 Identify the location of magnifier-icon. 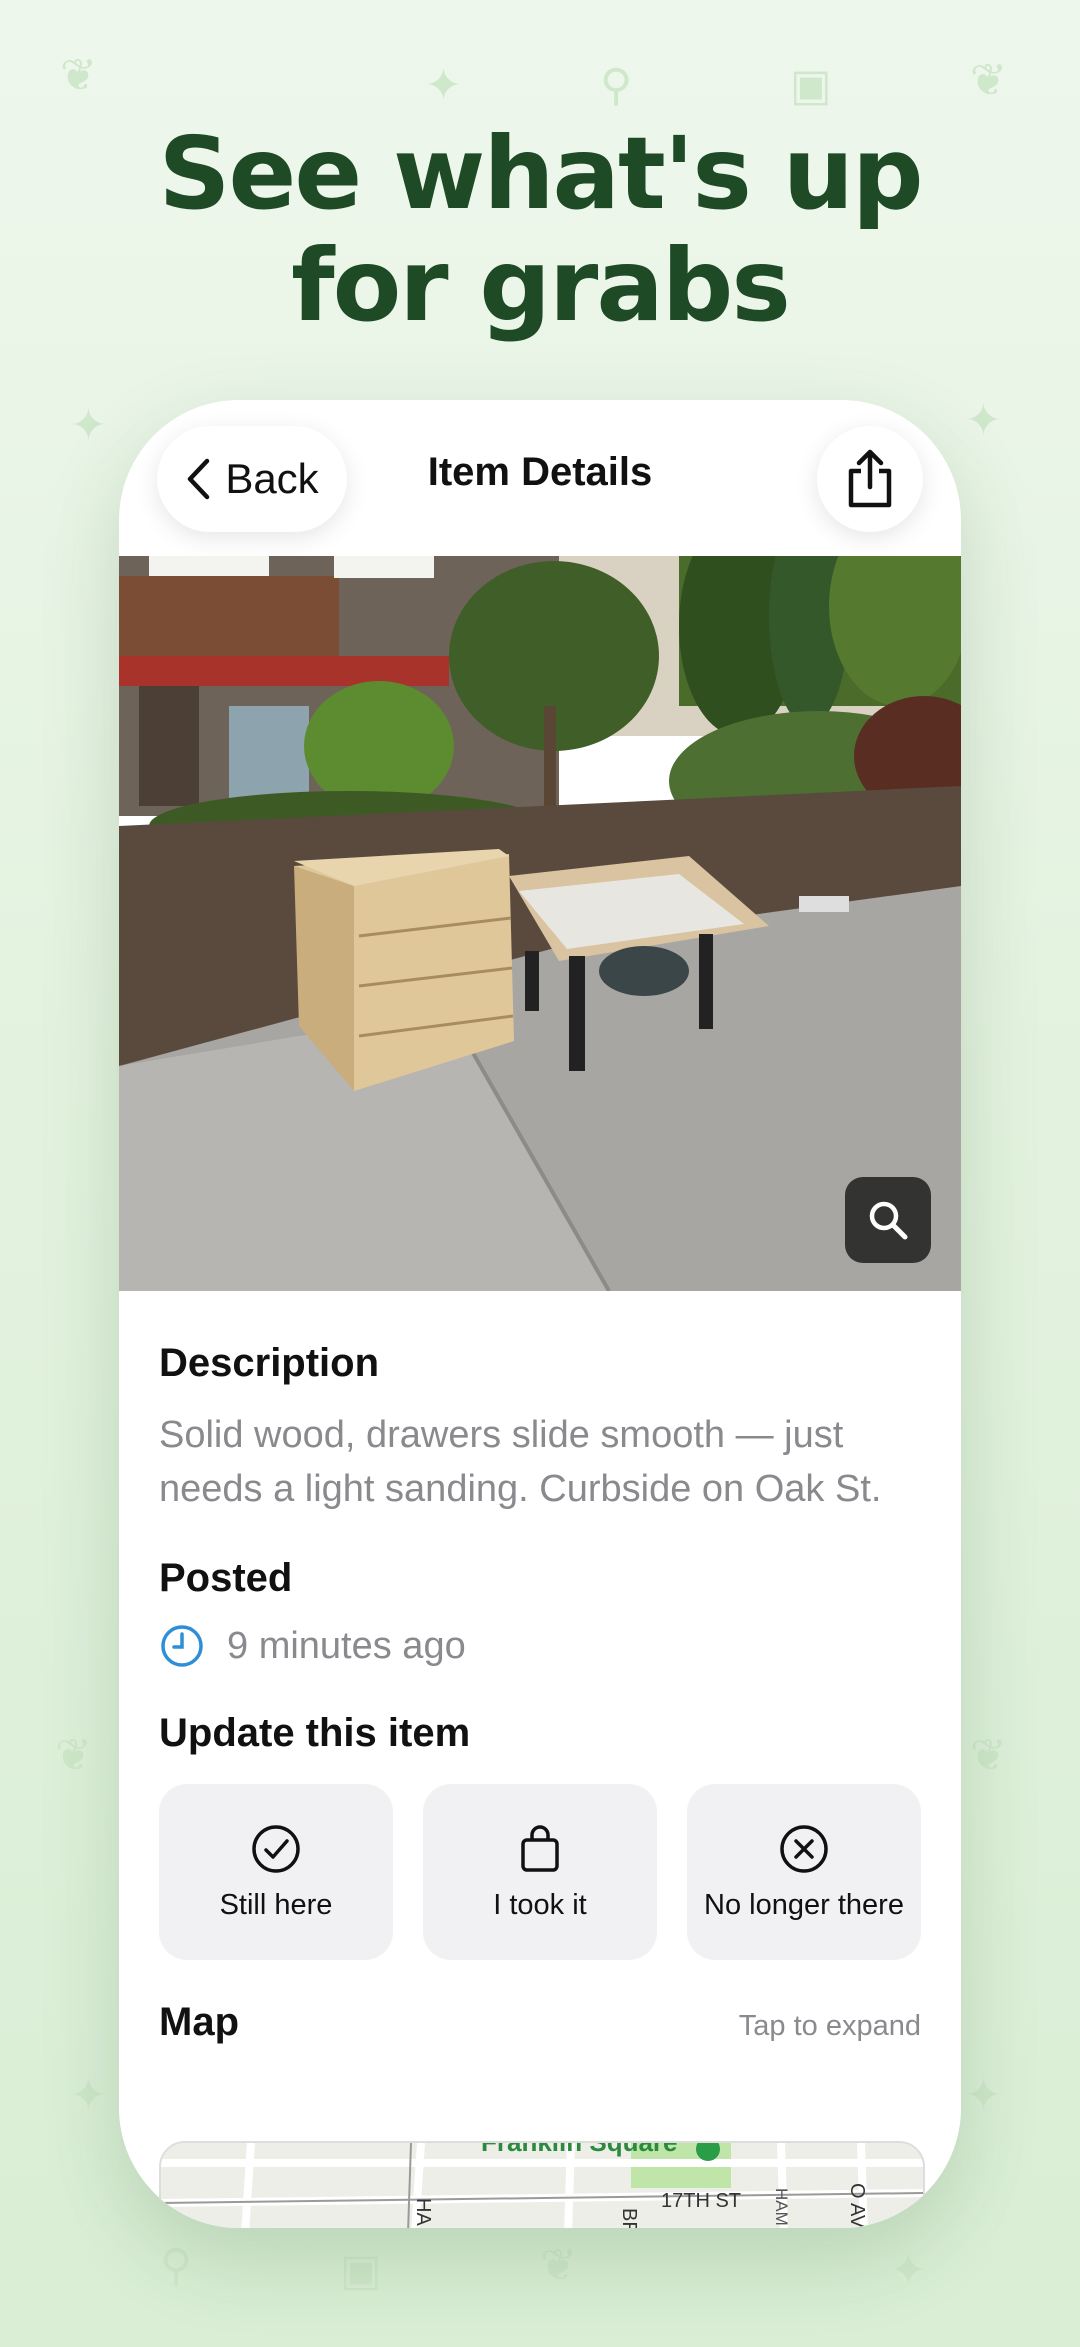
(888, 1220).